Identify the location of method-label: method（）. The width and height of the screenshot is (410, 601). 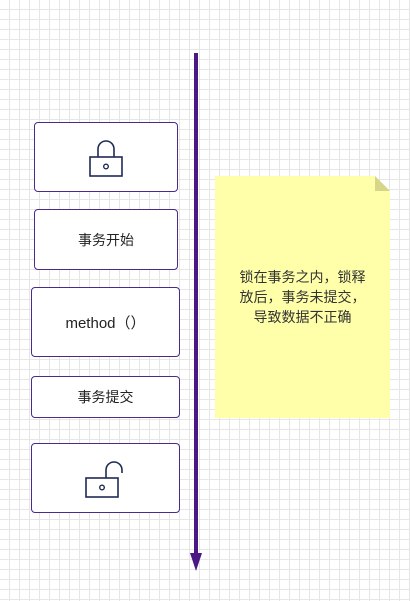
(105, 323).